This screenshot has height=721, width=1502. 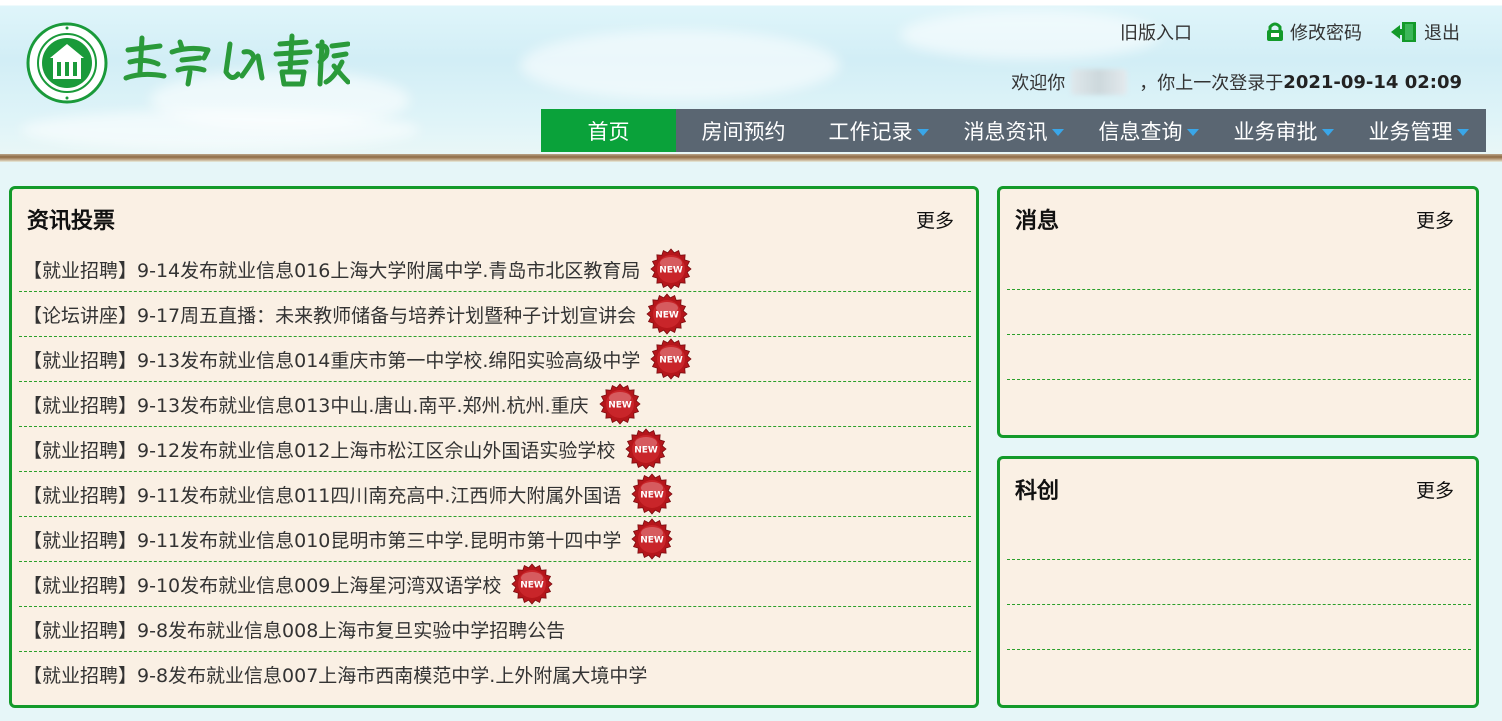 I want to click on change-password-label: 修改密码, so click(x=1326, y=32).